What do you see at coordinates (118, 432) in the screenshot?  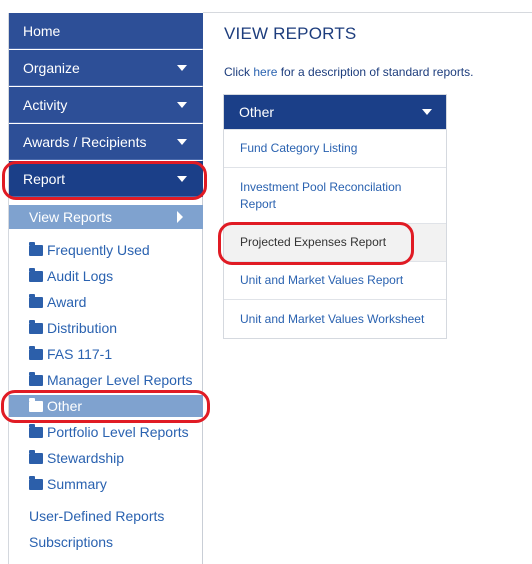 I see `folder-label: Portfolio Level Reports` at bounding box center [118, 432].